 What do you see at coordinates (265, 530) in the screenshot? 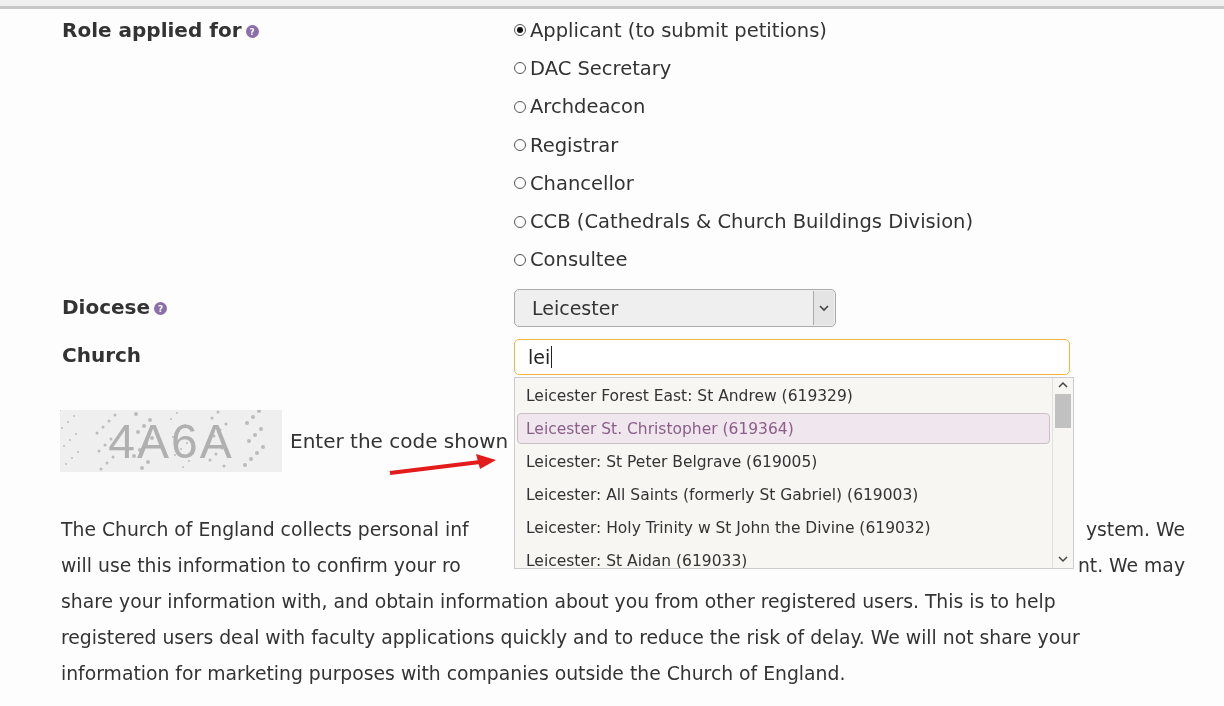
I see `notice-text: The Church of England collects personal inf` at bounding box center [265, 530].